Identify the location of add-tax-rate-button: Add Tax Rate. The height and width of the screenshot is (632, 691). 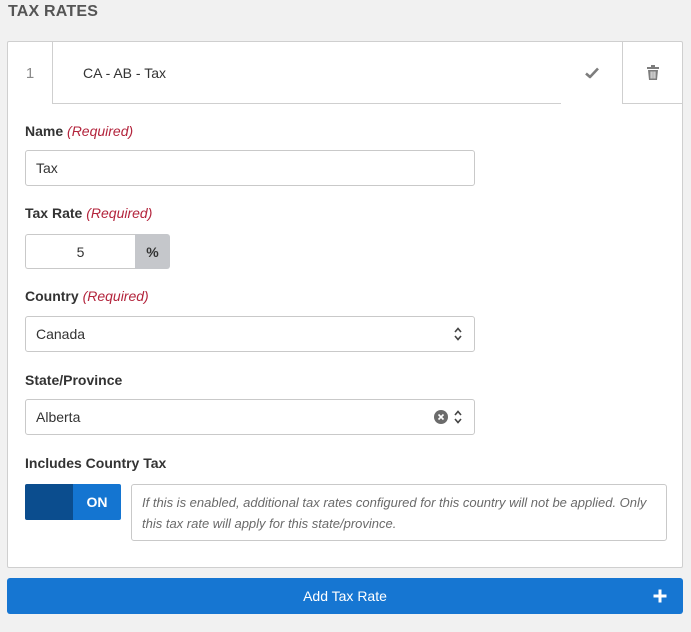
(345, 596).